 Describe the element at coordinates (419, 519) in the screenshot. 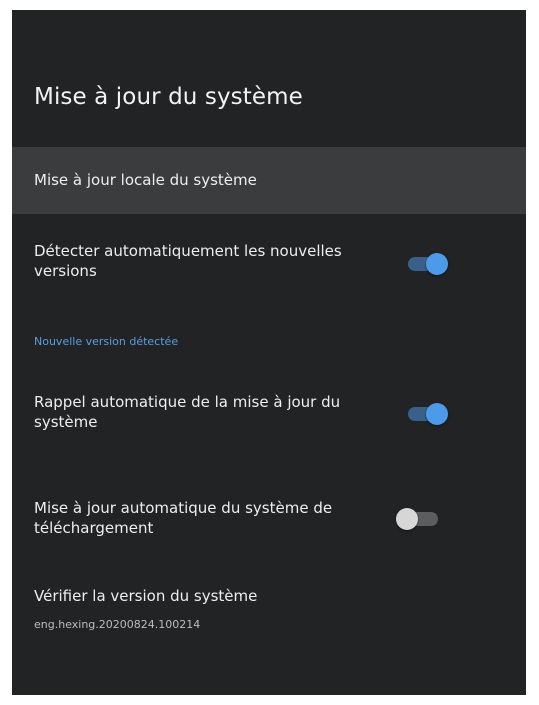

I see `auto-download-toggle` at that location.